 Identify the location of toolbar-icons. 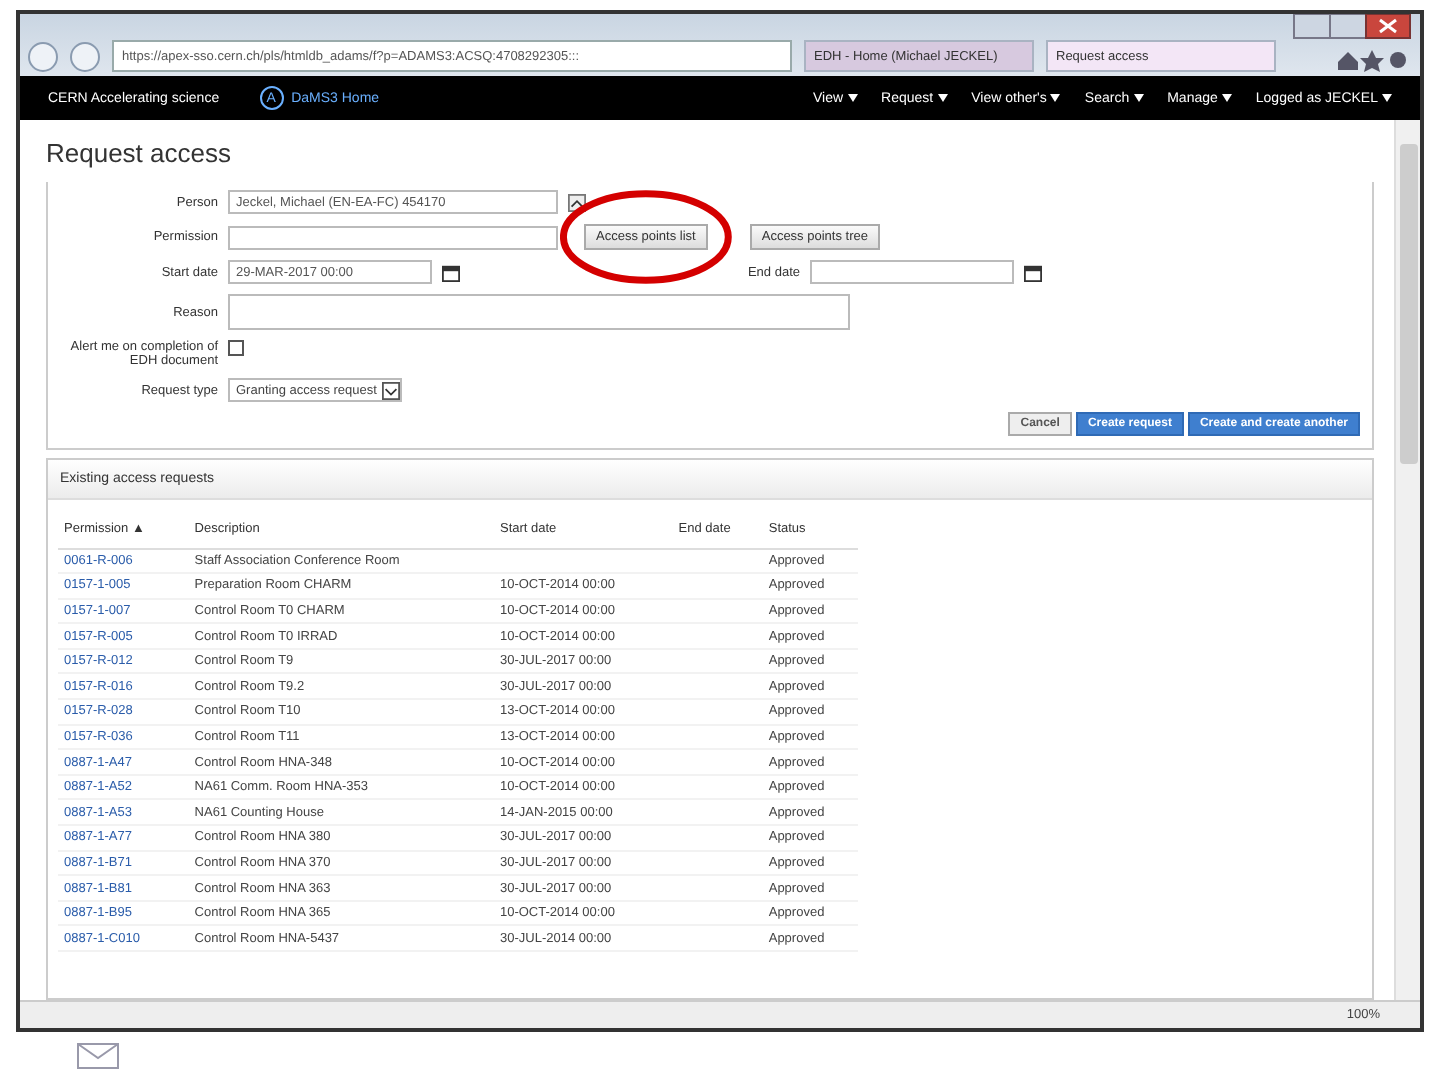
(1372, 60).